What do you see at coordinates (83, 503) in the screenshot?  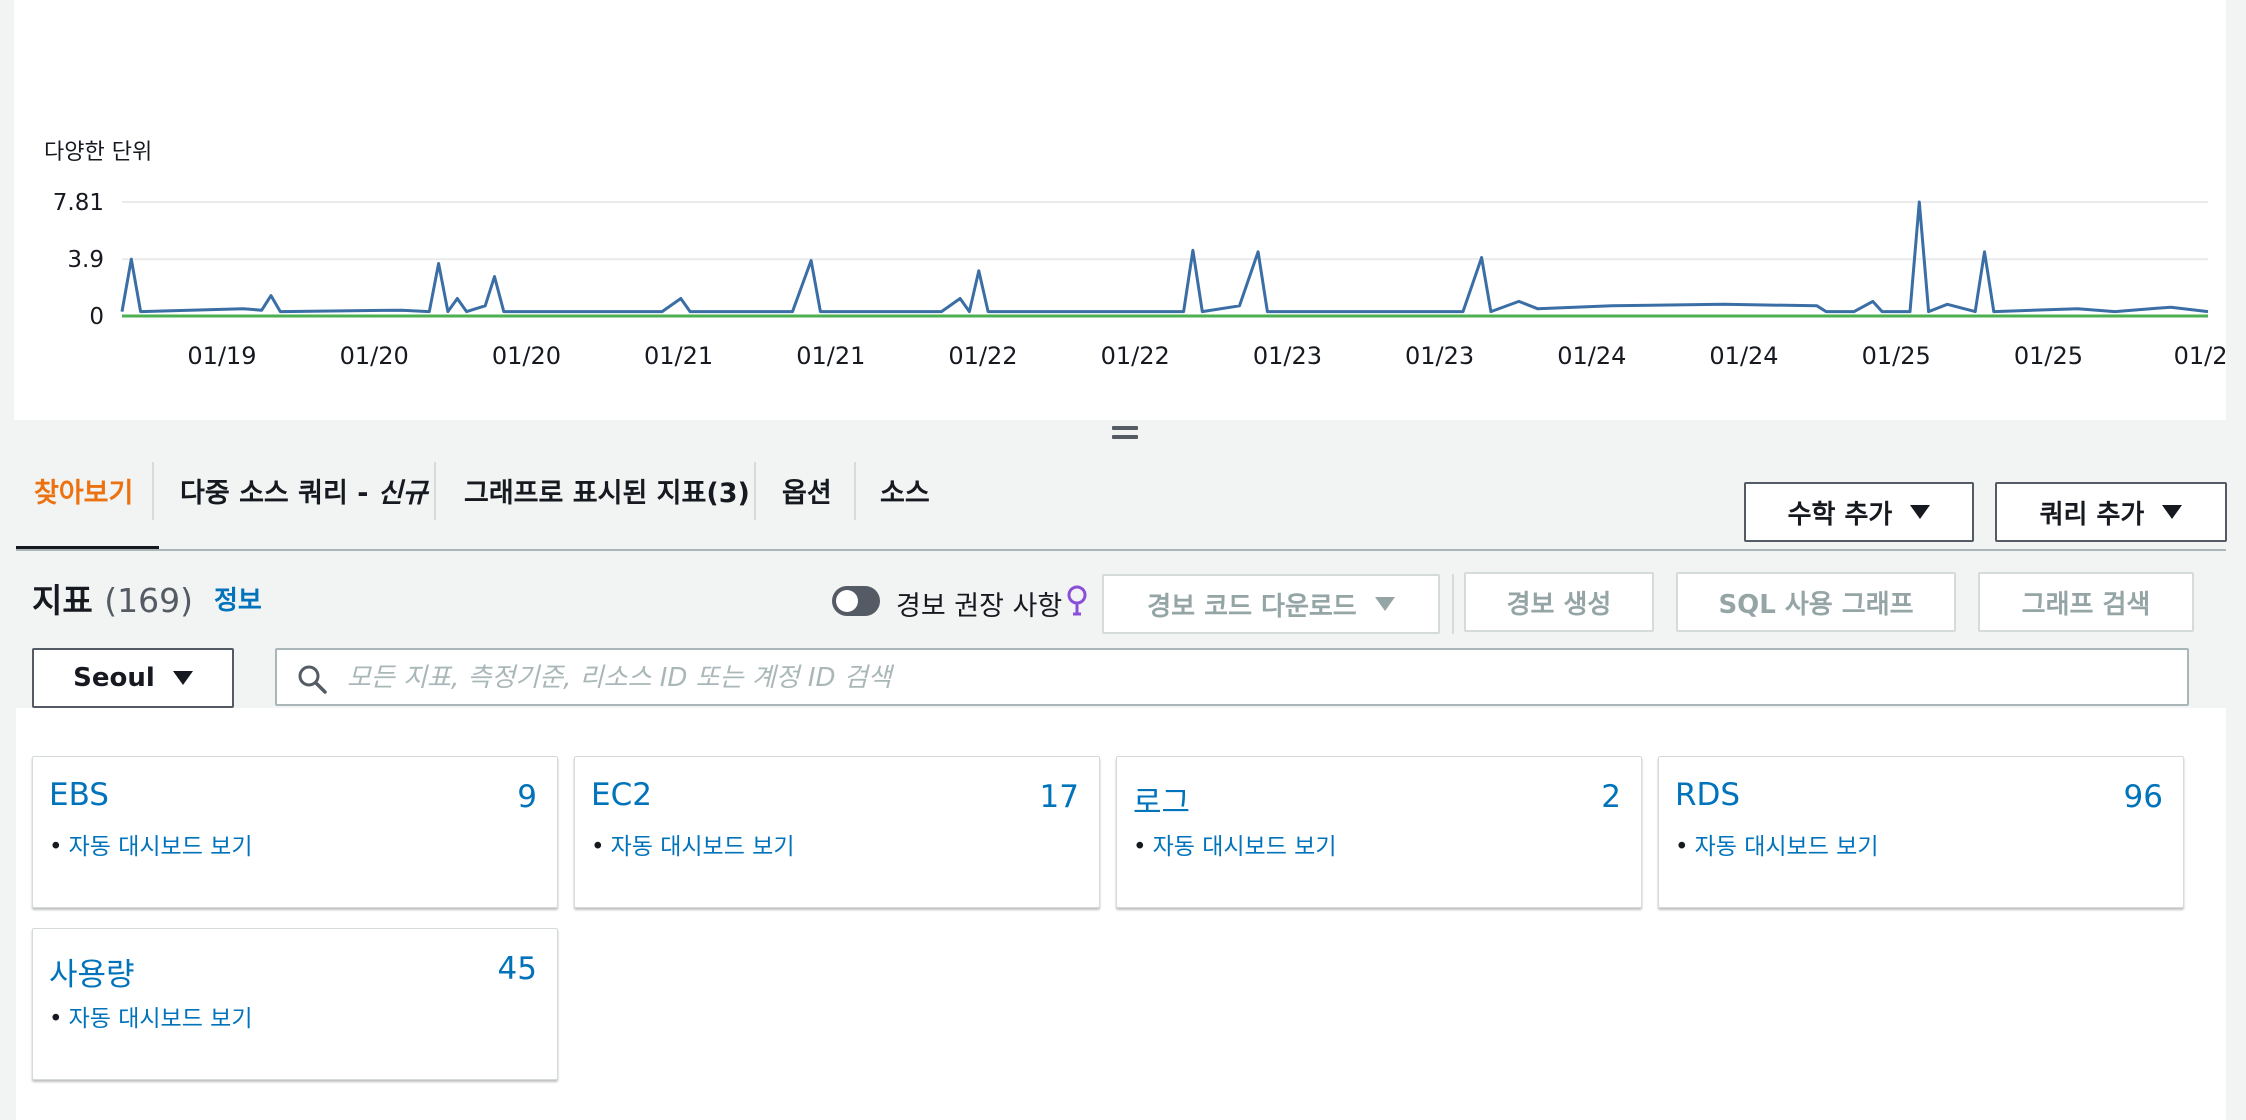 I see `tab-browse: 찾아보기` at bounding box center [83, 503].